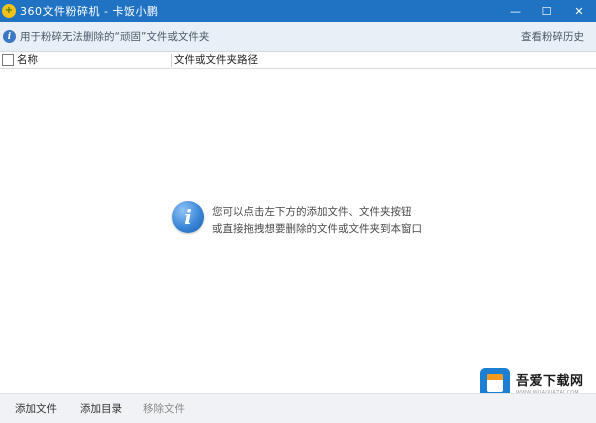 Image resolution: width=596 pixels, height=423 pixels. I want to click on window-title: 360文件粉碎机 - 卡饭小鹏, so click(89, 11).